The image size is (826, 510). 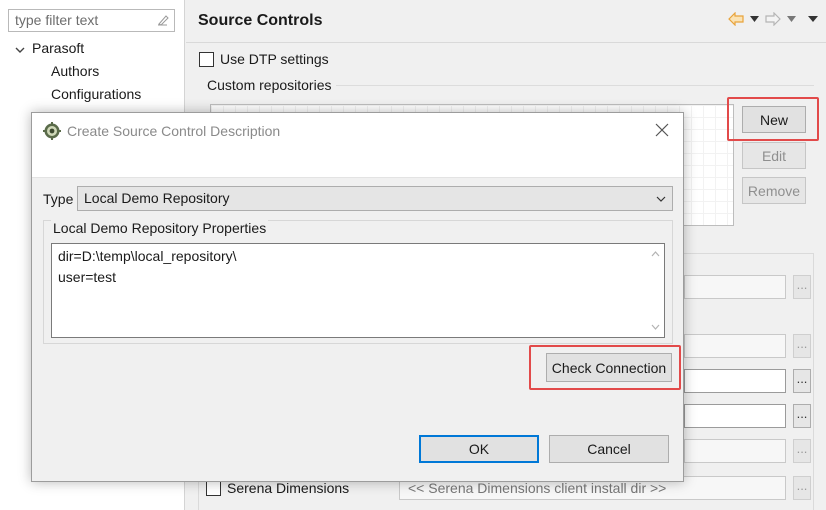 I want to click on use-dtp-checkbox, so click(x=206, y=59).